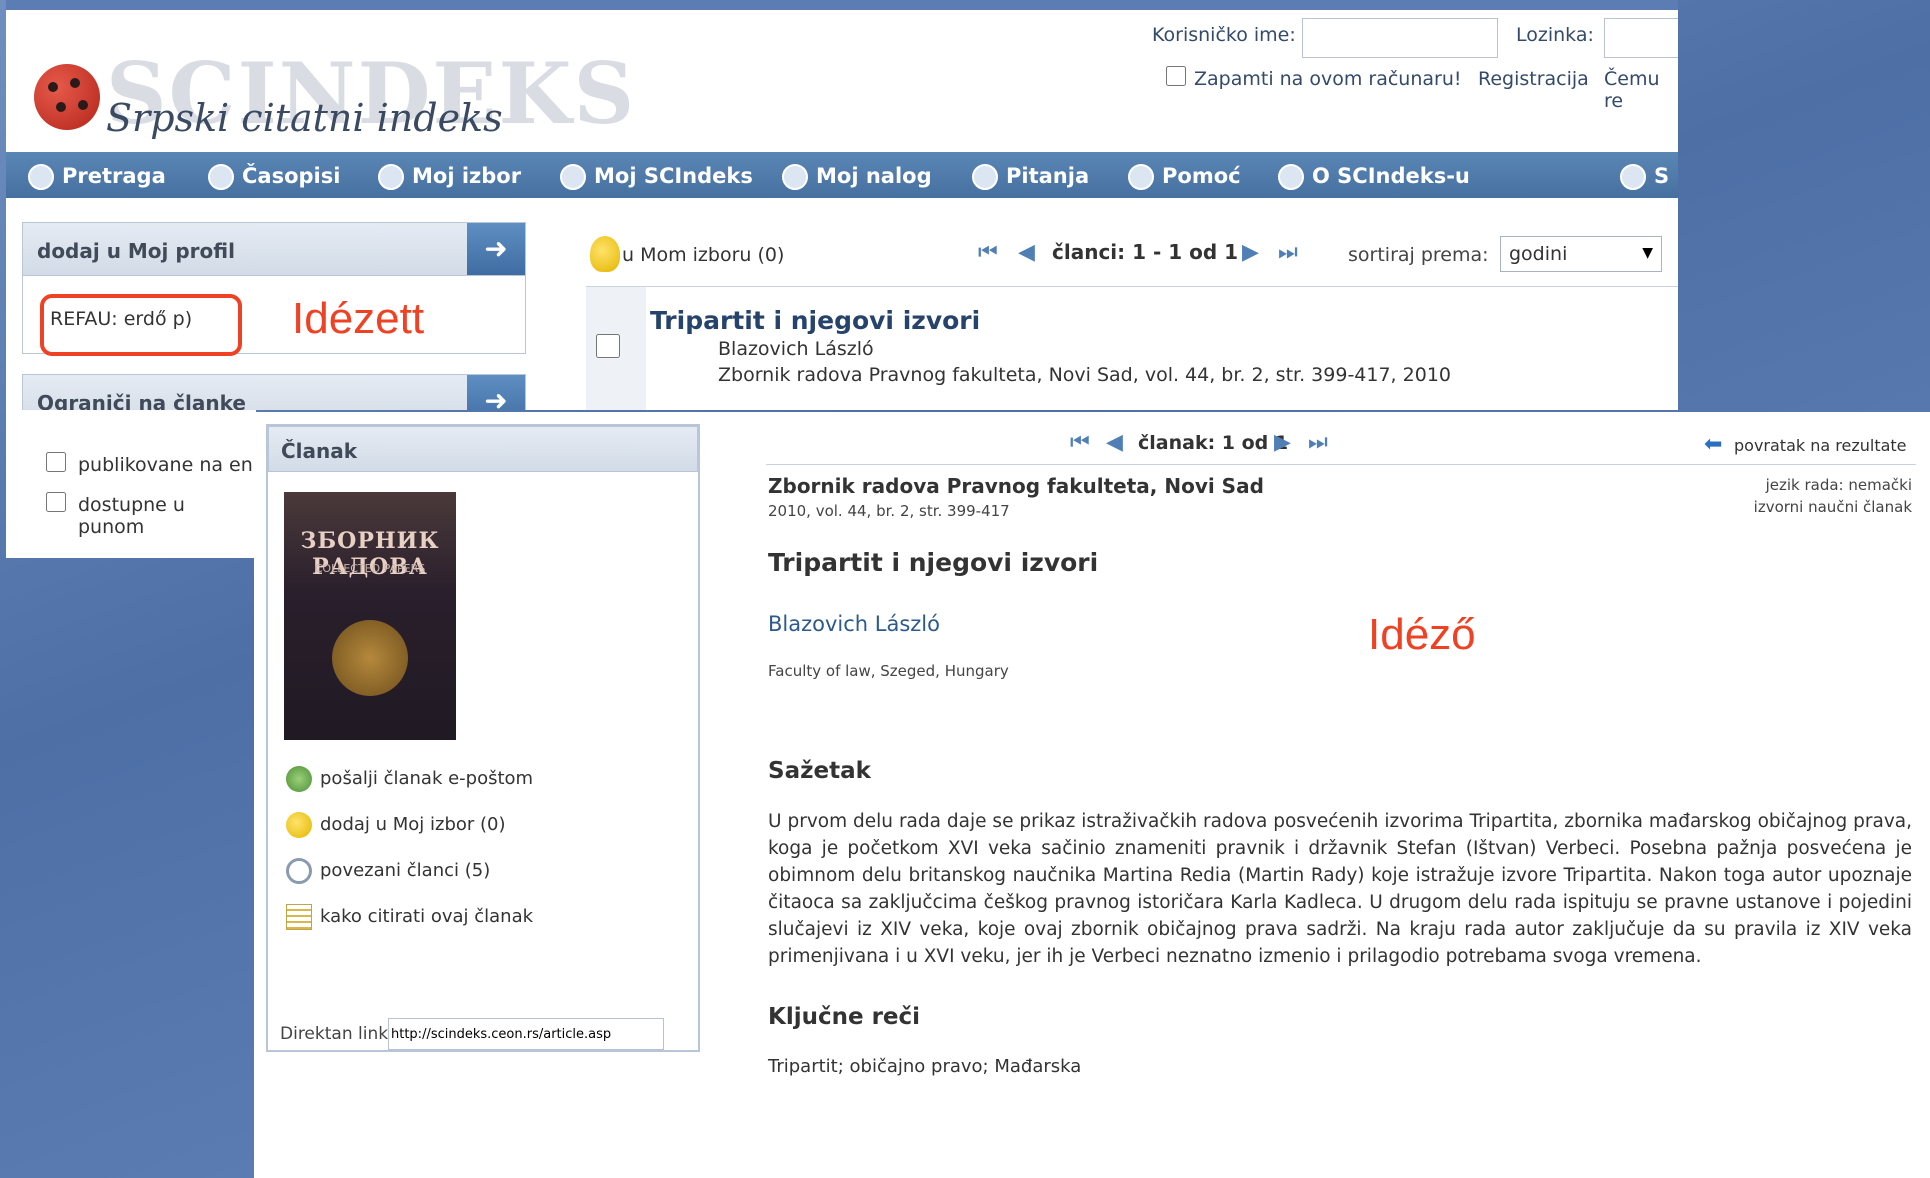  What do you see at coordinates (888, 671) in the screenshot?
I see `author-affiliation: Faculty of law, Szeged, Hungary` at bounding box center [888, 671].